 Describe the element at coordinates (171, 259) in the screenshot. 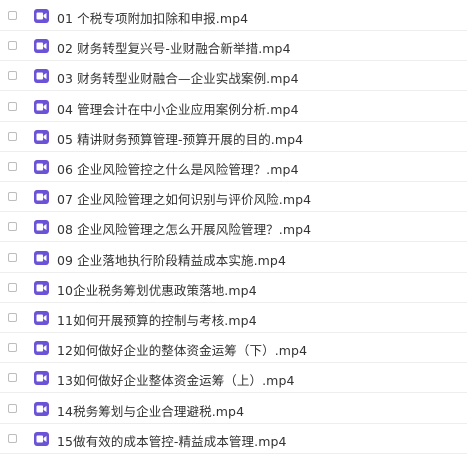

I see `file-name: 09 企业落地执行阶段精益成本实施.mp4` at that location.